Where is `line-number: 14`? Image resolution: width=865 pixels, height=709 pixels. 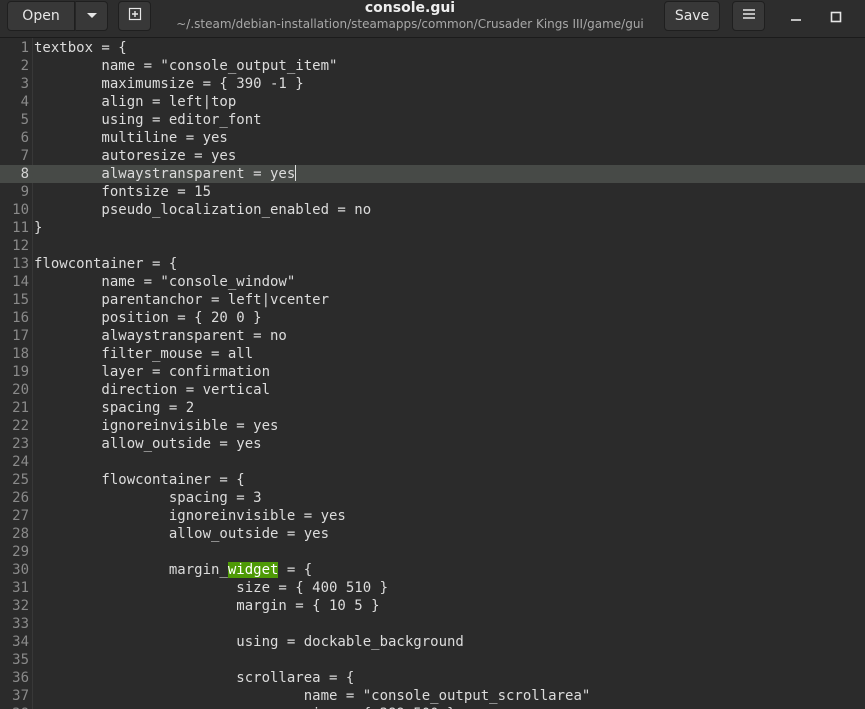
line-number: 14 is located at coordinates (20, 282).